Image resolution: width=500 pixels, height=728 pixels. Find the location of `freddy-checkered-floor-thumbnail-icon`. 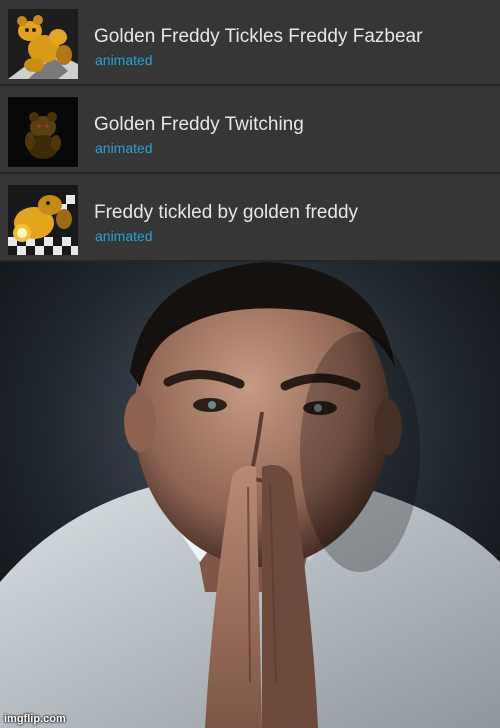

freddy-checkered-floor-thumbnail-icon is located at coordinates (43, 220).